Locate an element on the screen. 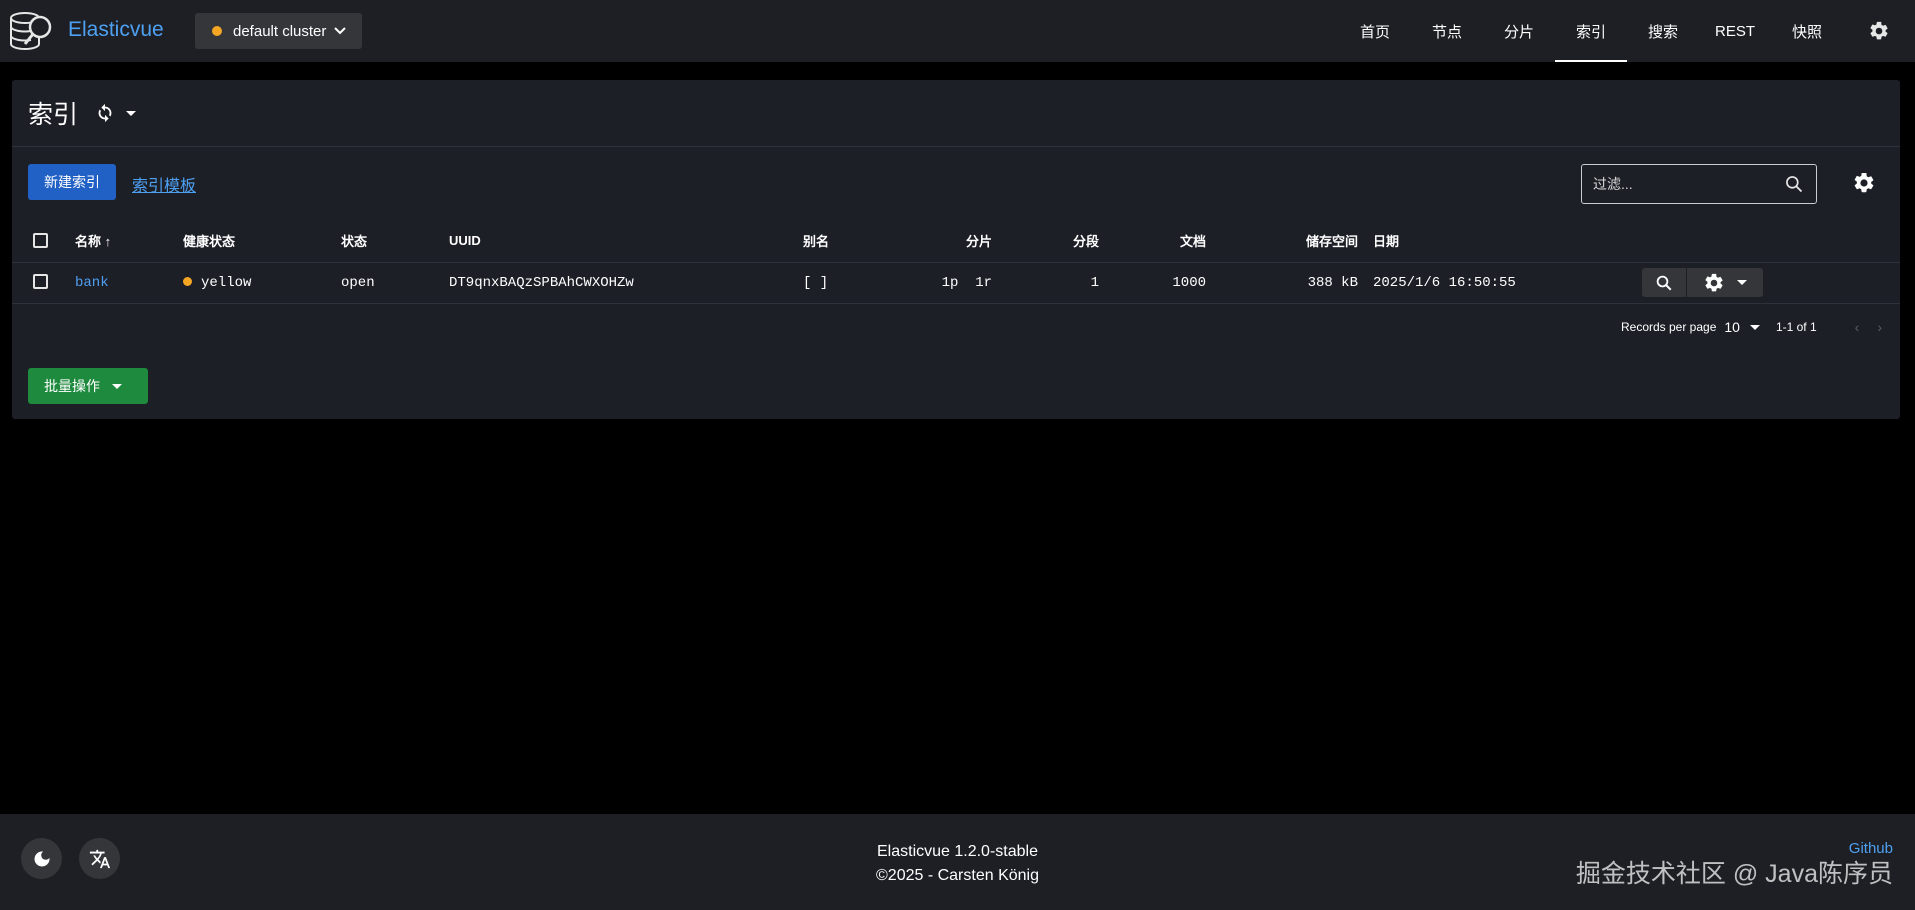 This screenshot has height=910, width=1915. cluster-name: default cluster is located at coordinates (280, 31).